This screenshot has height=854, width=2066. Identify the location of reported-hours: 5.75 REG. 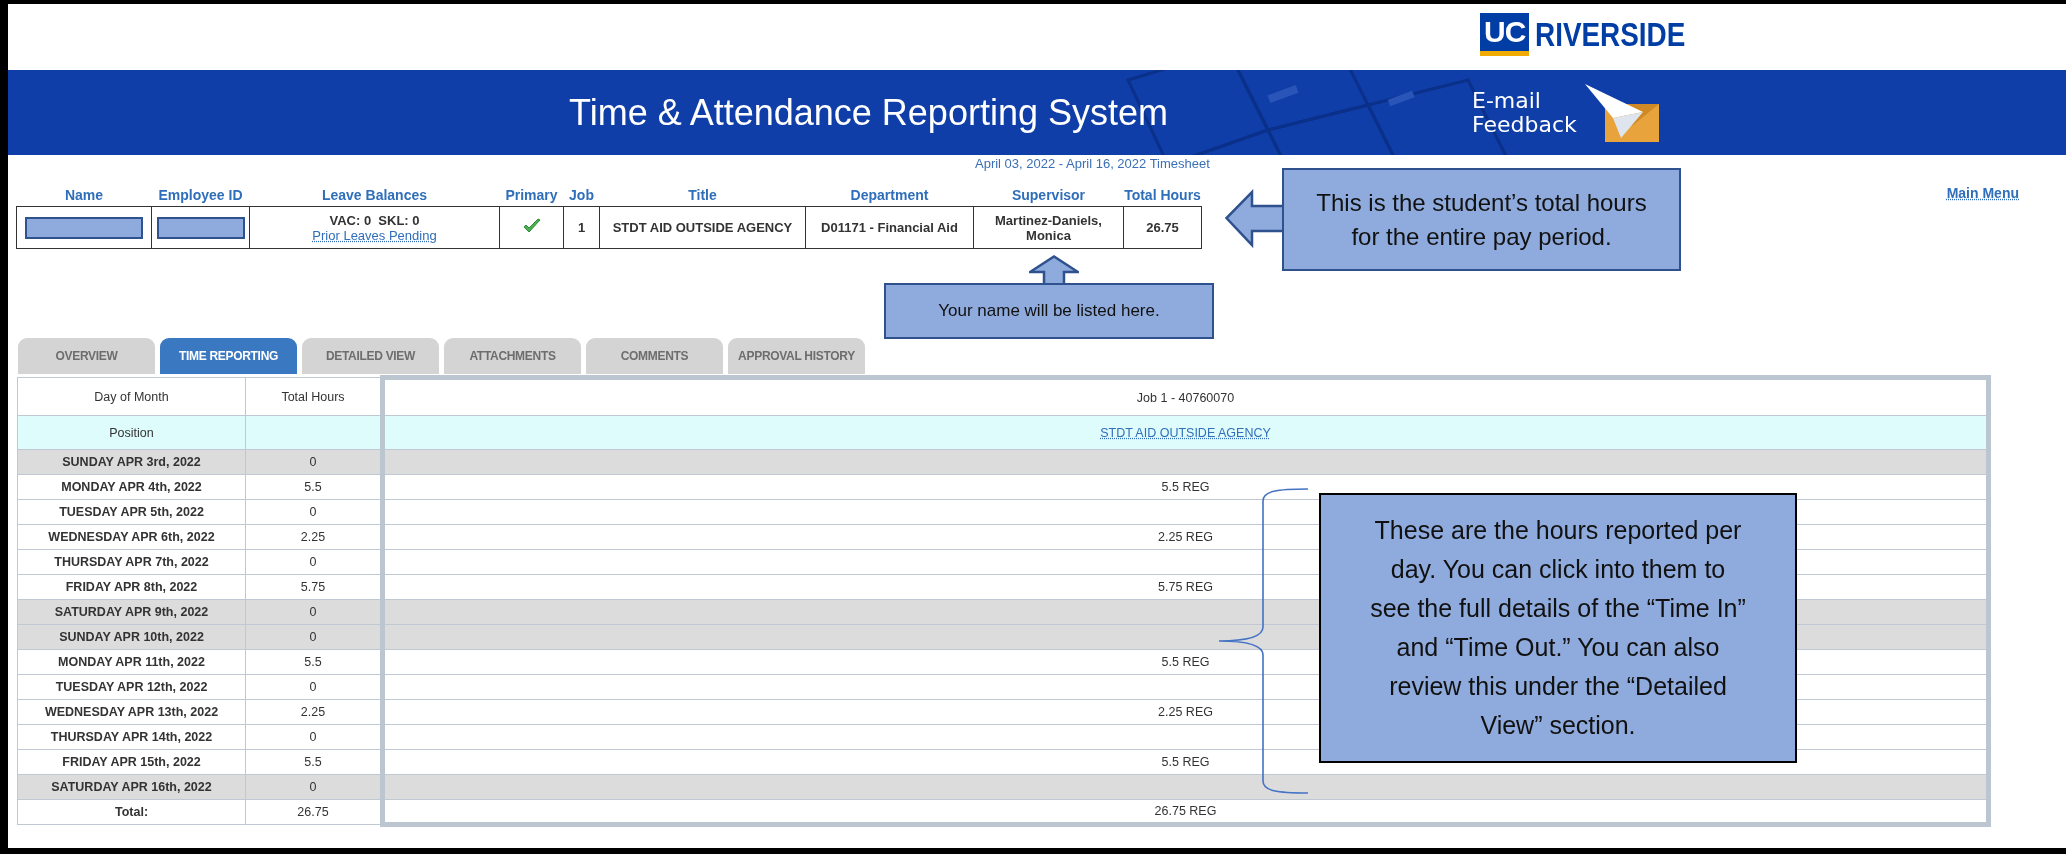
(1185, 587).